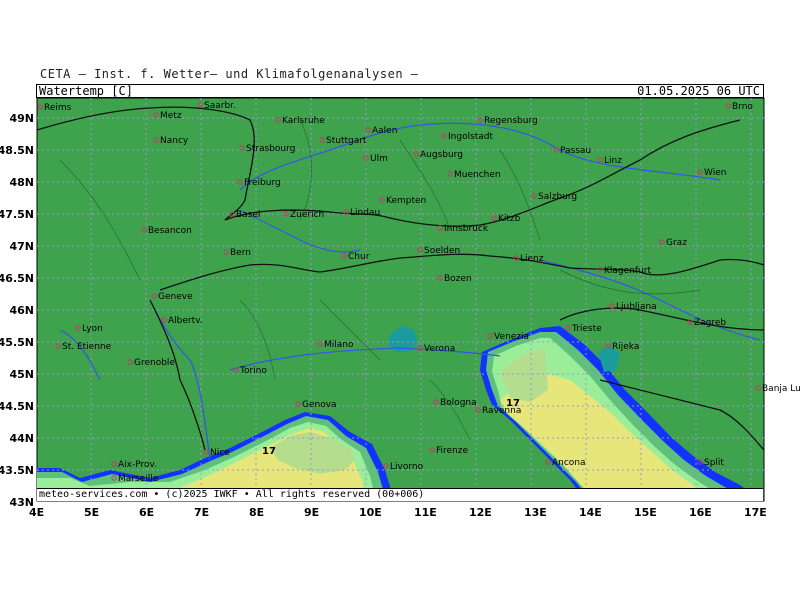 The image size is (800, 600). I want to click on lat-tick-label: 47.5N, so click(17, 214).